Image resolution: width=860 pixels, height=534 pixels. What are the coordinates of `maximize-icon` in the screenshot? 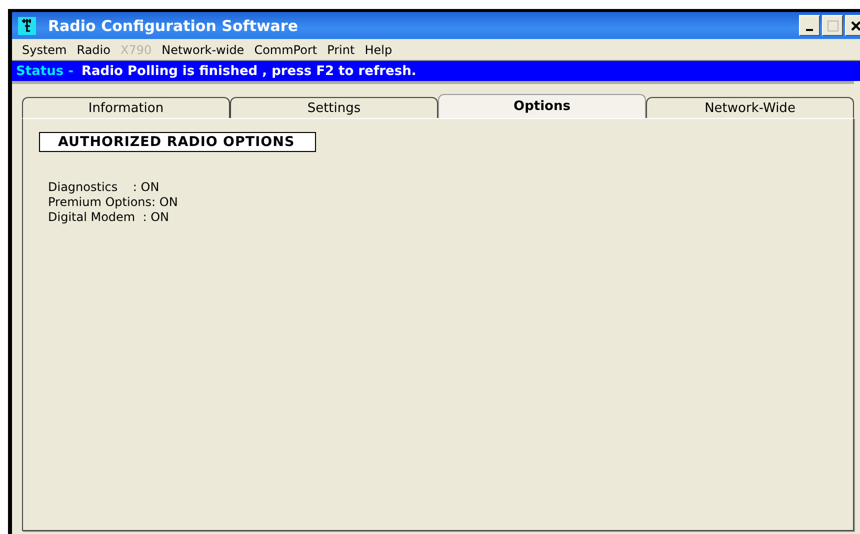 It's located at (832, 26).